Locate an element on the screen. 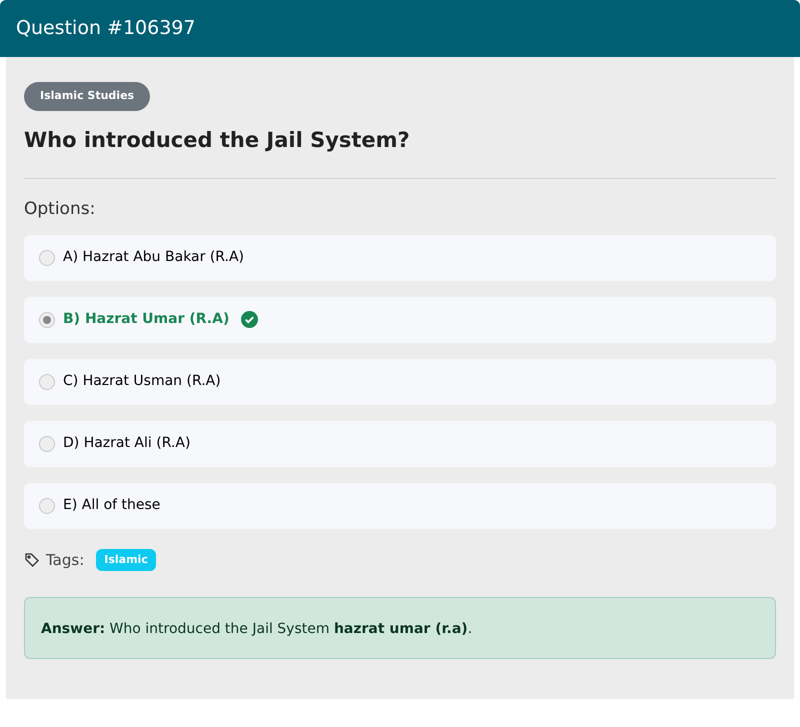 This screenshot has width=800, height=727. category-badge: Islamic Studies is located at coordinates (87, 96).